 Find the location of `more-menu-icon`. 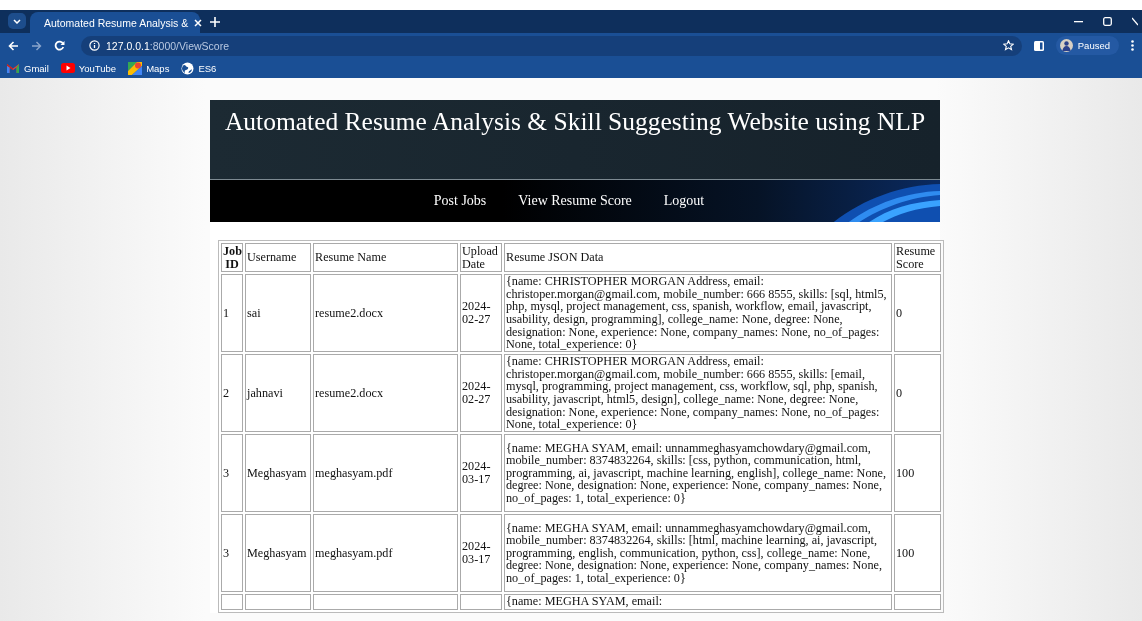

more-menu-icon is located at coordinates (1132, 45).